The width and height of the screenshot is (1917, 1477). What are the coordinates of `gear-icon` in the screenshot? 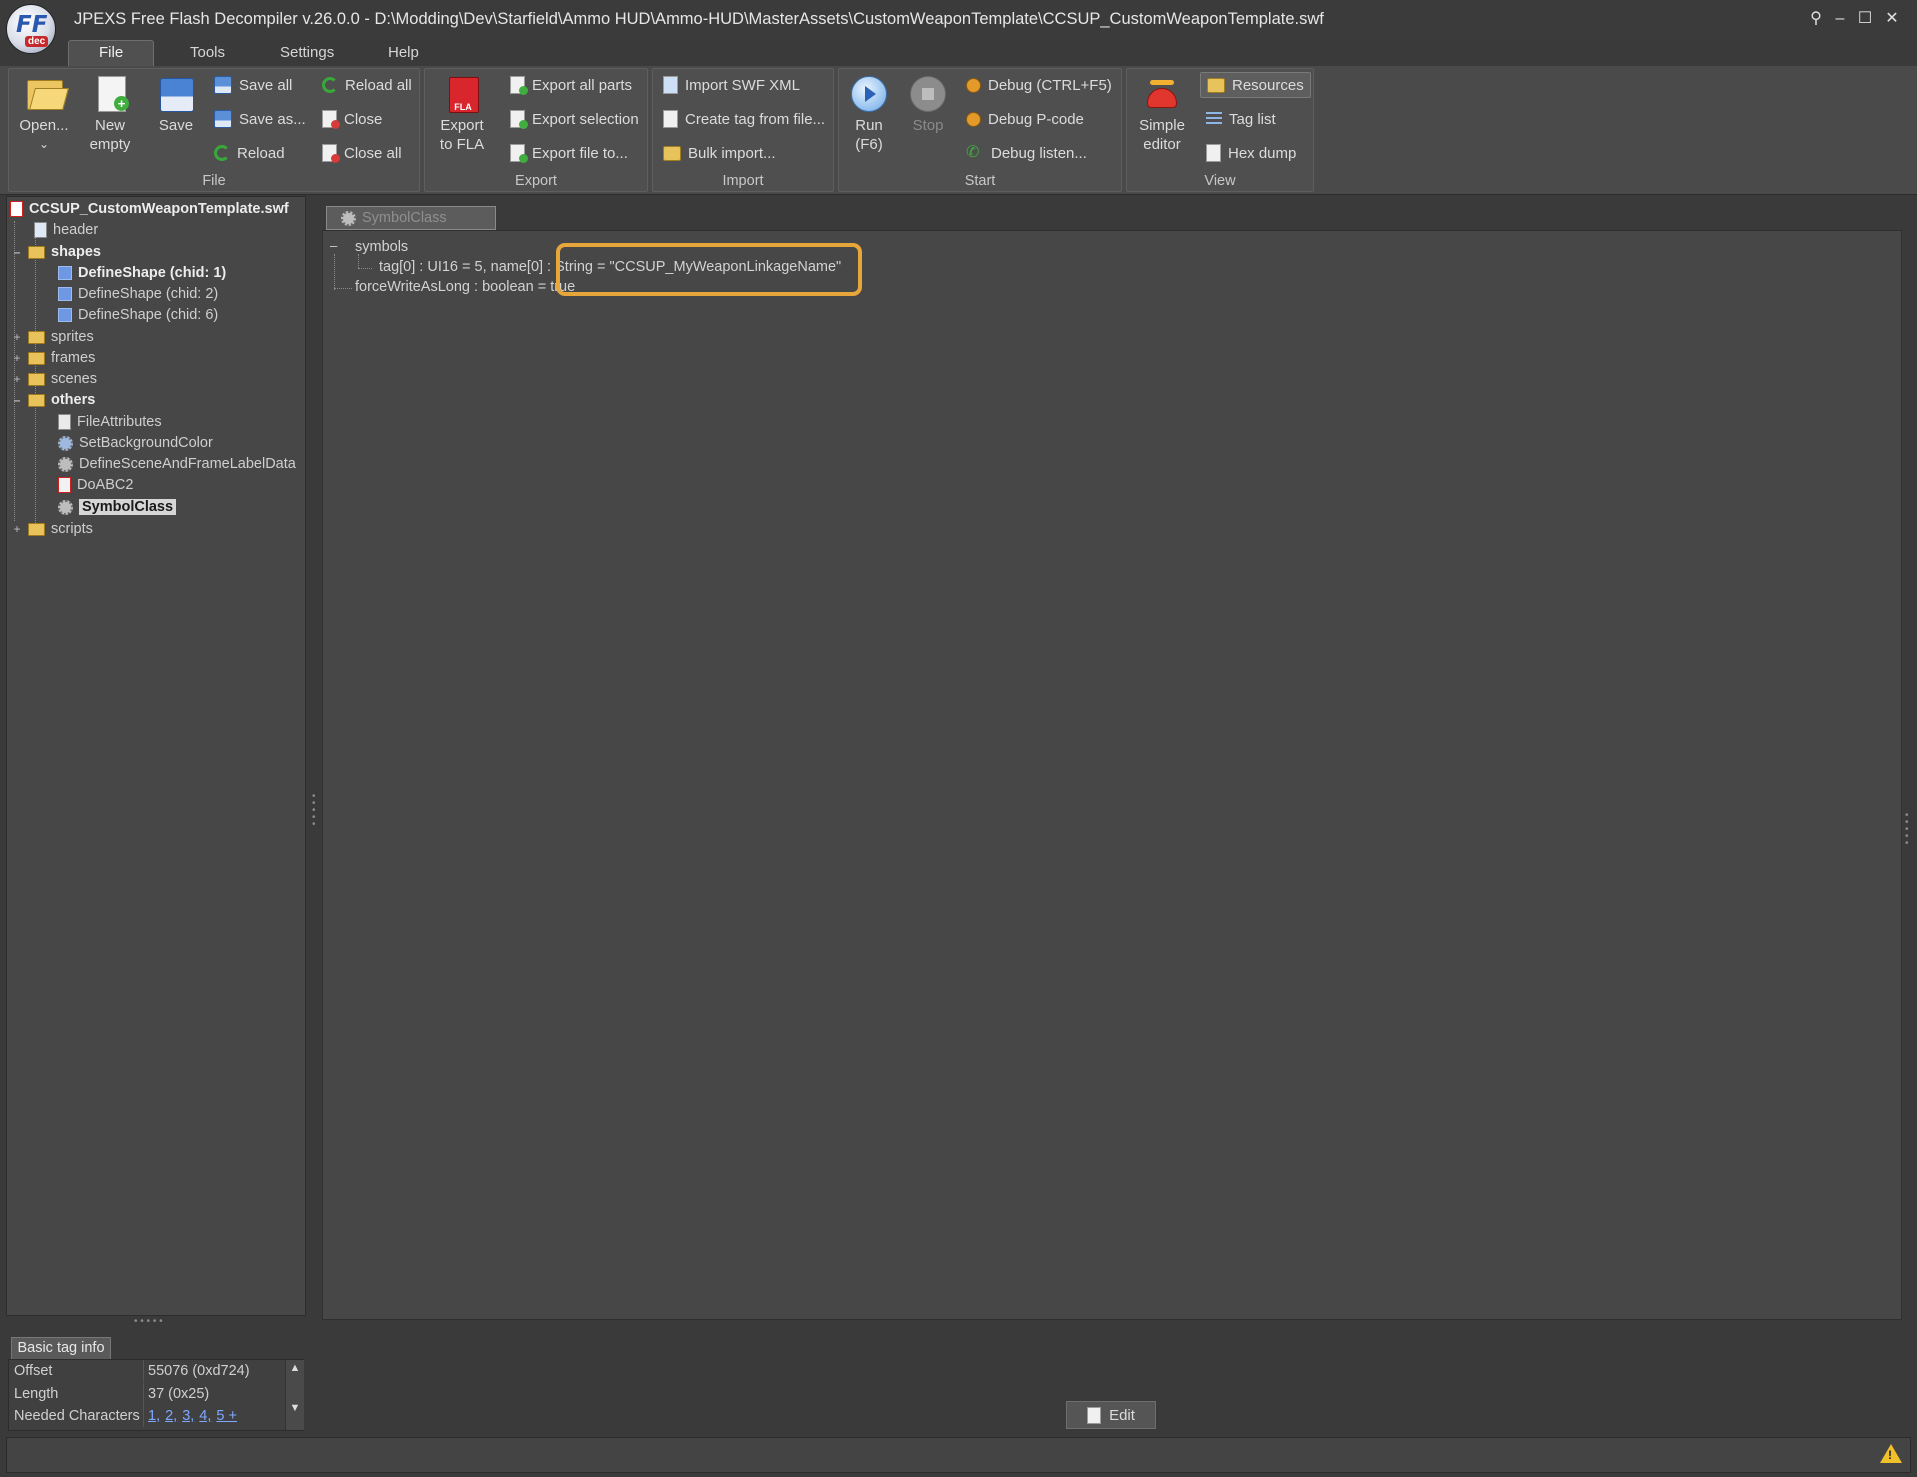 It's located at (65, 507).